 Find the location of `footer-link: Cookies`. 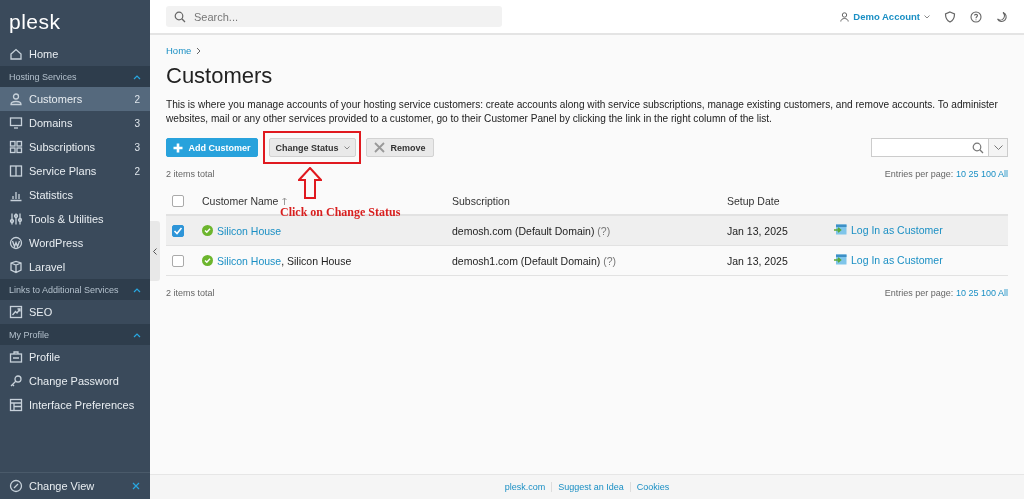

footer-link: Cookies is located at coordinates (652, 487).